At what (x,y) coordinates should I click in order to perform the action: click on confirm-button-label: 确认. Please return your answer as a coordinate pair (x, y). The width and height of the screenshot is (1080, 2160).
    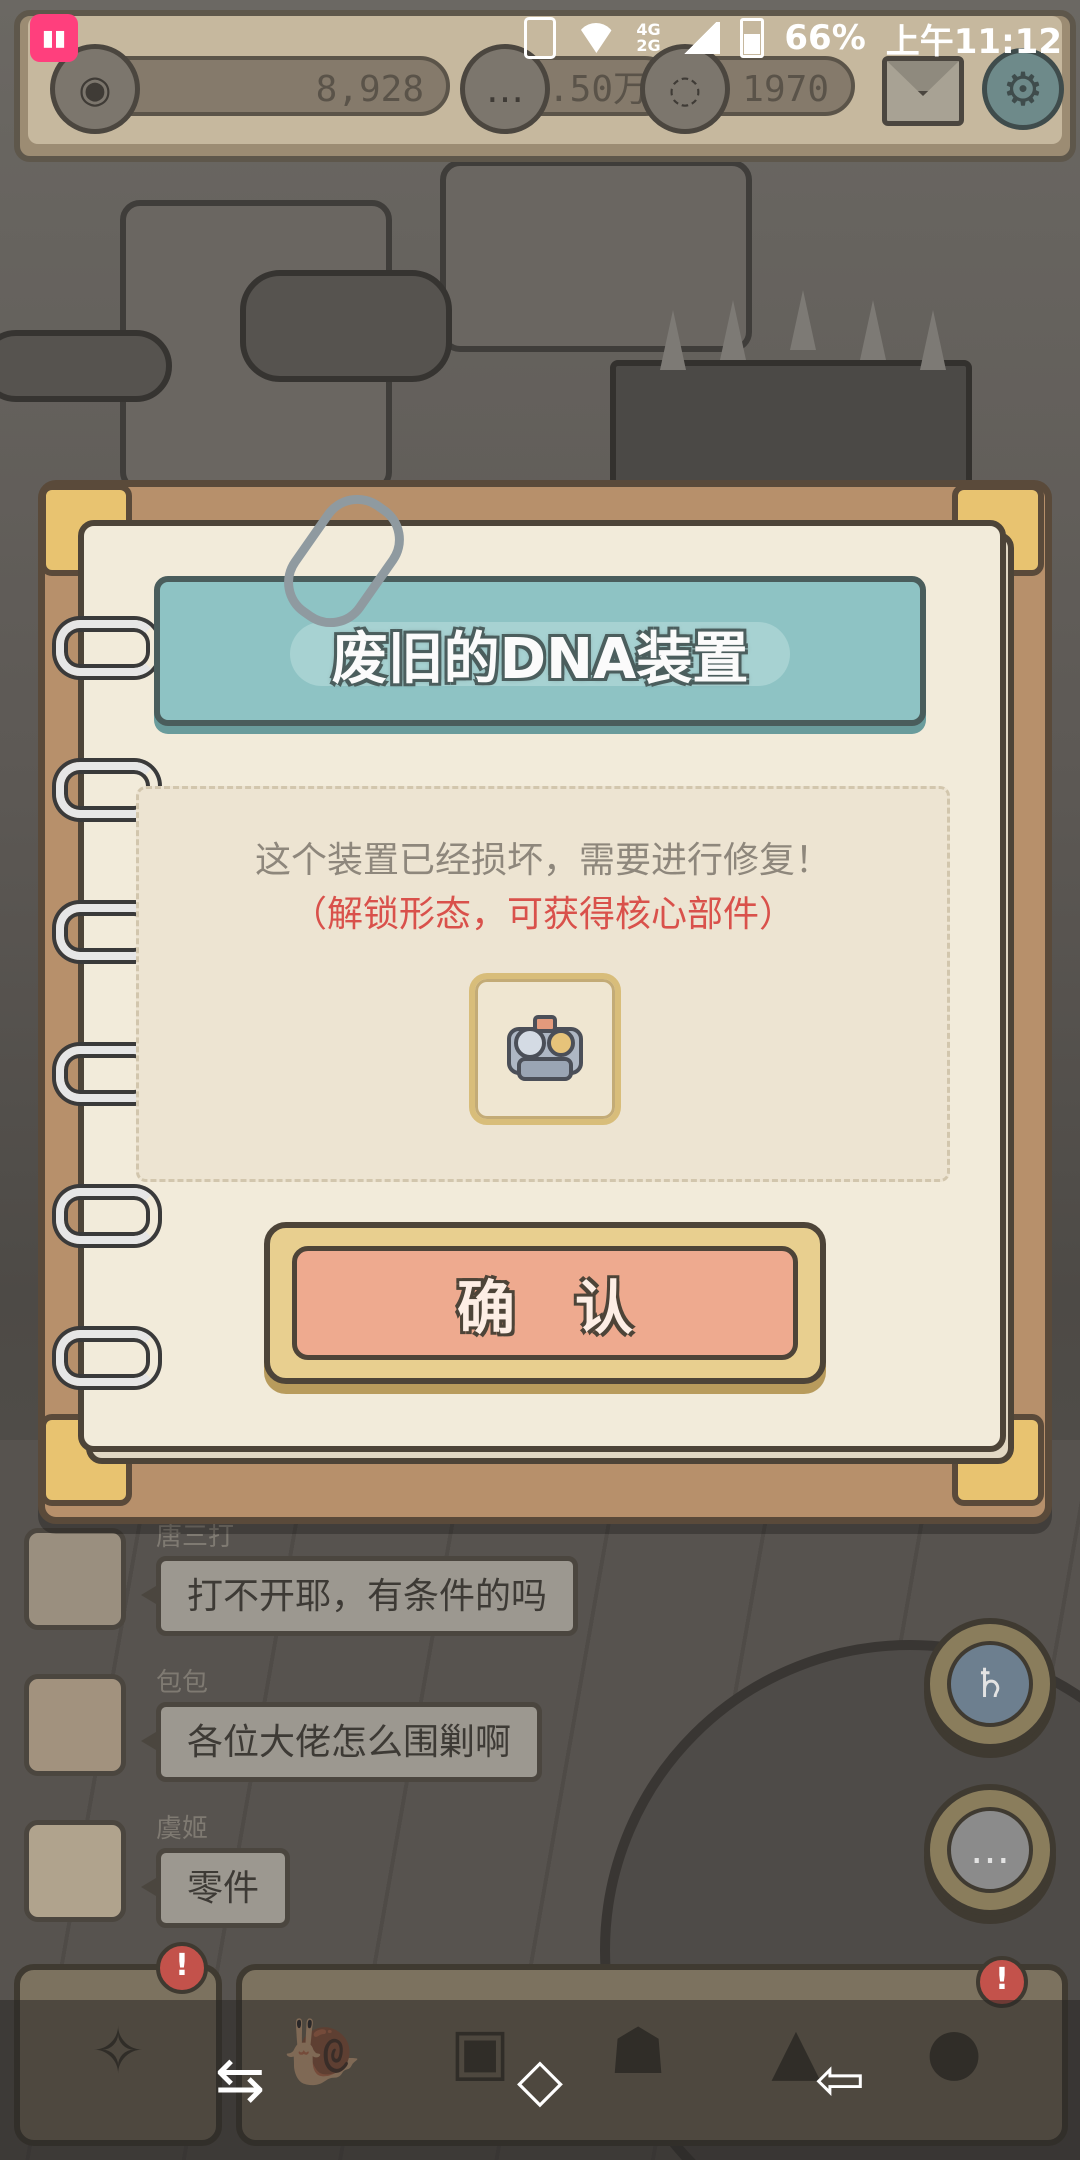
    Looking at the image, I should click on (574, 1308).